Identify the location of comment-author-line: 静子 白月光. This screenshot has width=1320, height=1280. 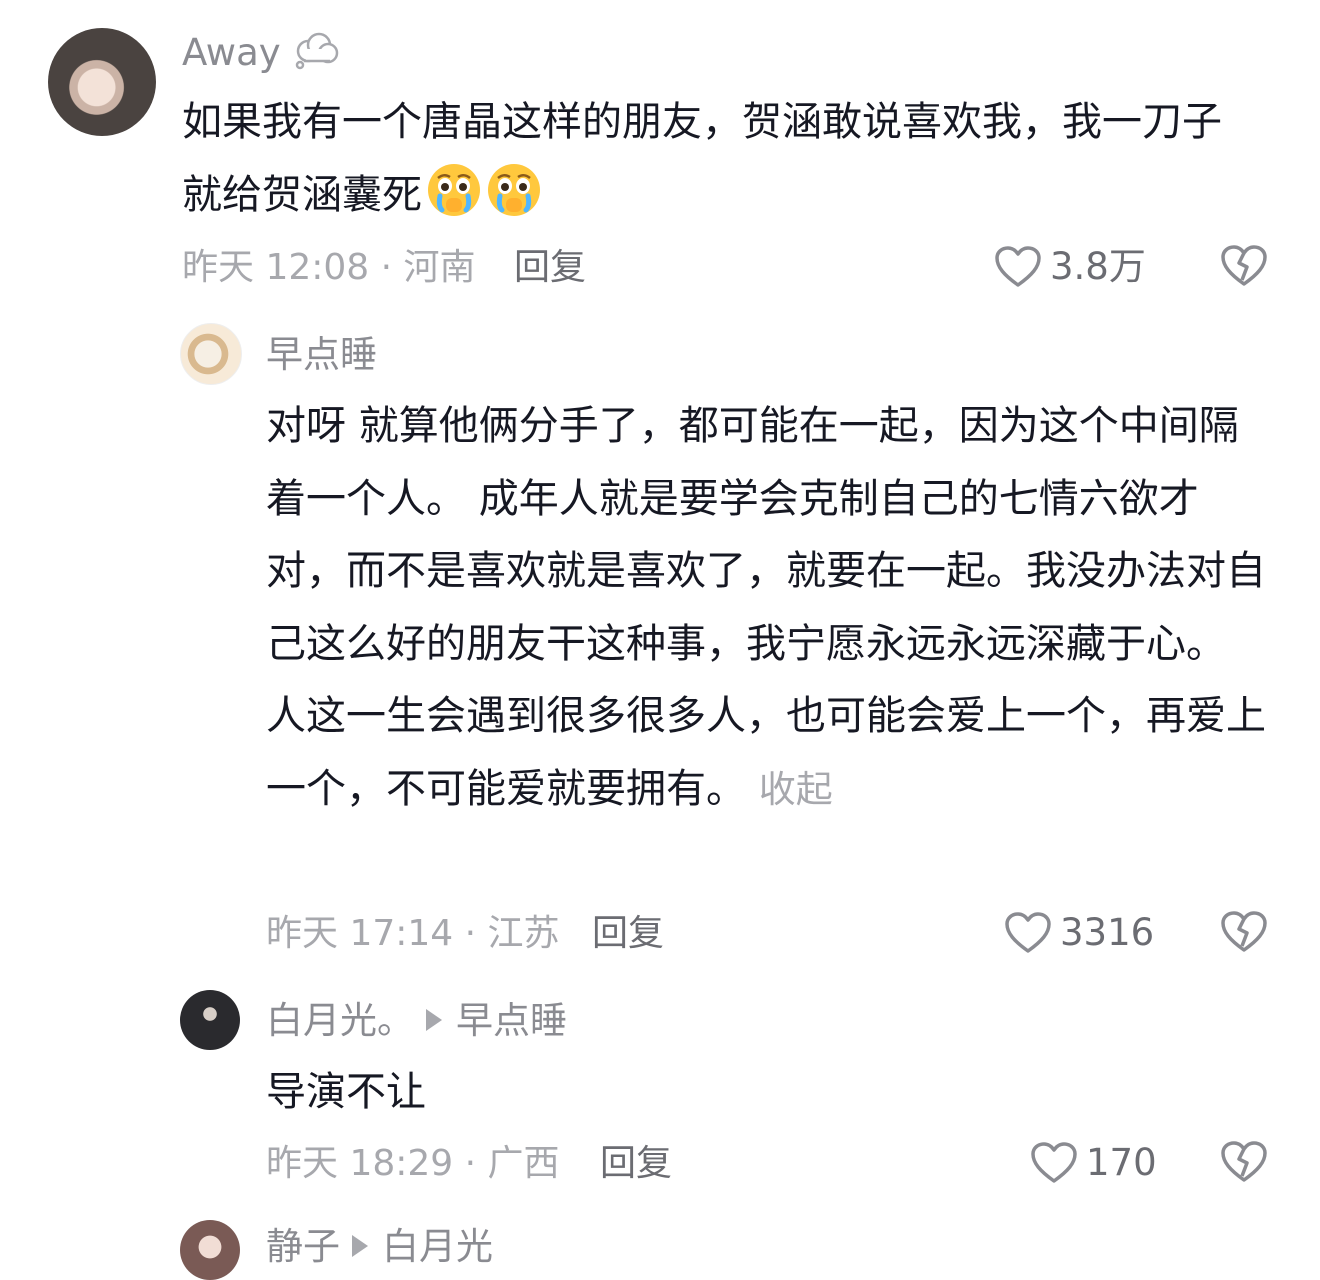
(379, 1247).